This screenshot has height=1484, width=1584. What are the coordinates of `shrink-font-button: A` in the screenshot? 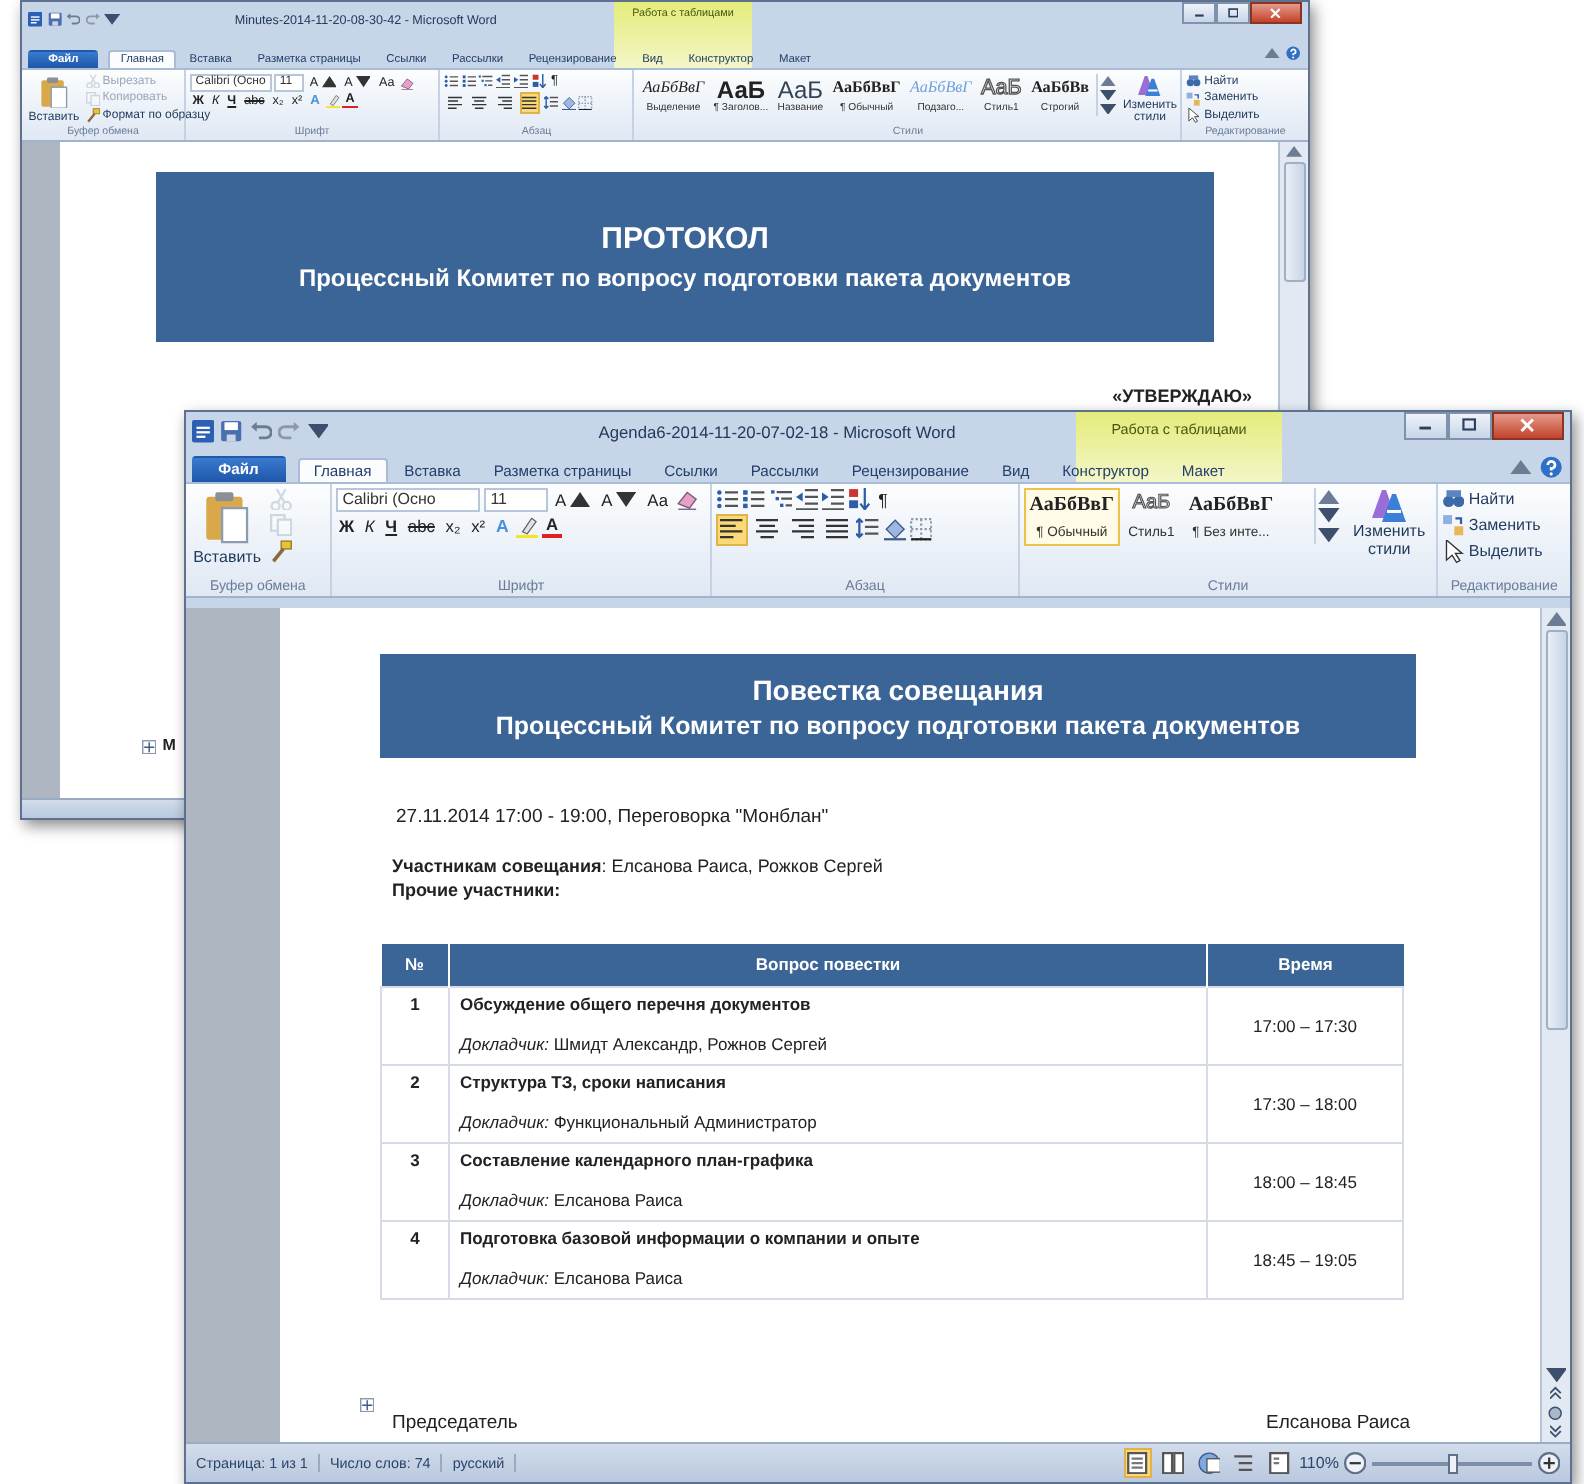 It's located at (618, 499).